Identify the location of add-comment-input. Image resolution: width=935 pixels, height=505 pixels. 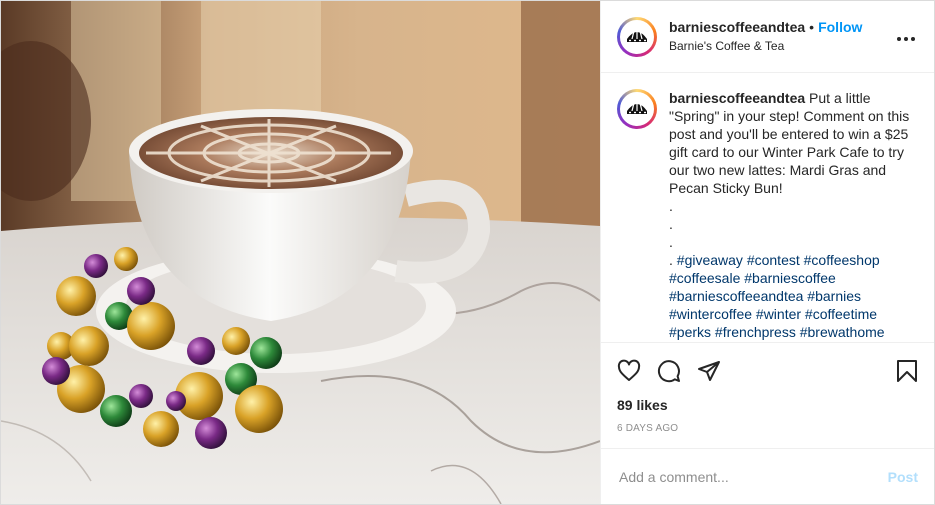
(752, 476).